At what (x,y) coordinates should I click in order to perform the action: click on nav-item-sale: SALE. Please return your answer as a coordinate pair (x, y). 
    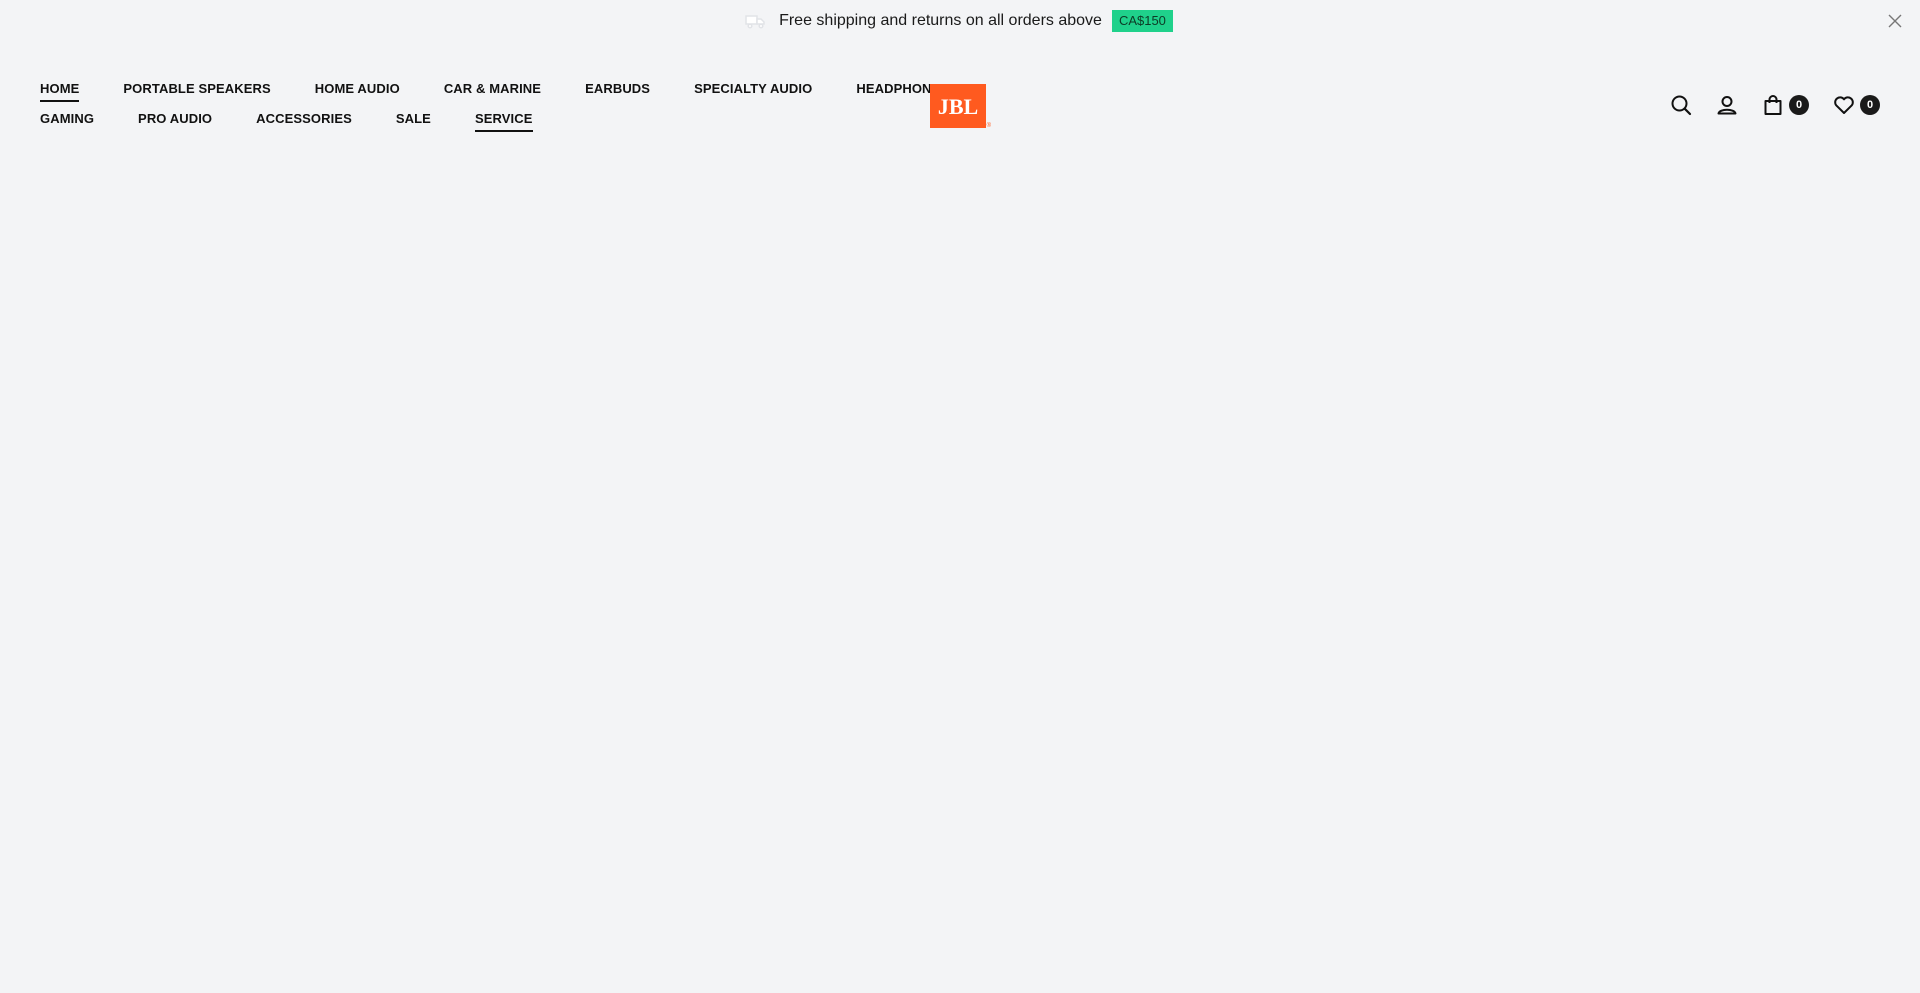
    Looking at the image, I should click on (413, 121).